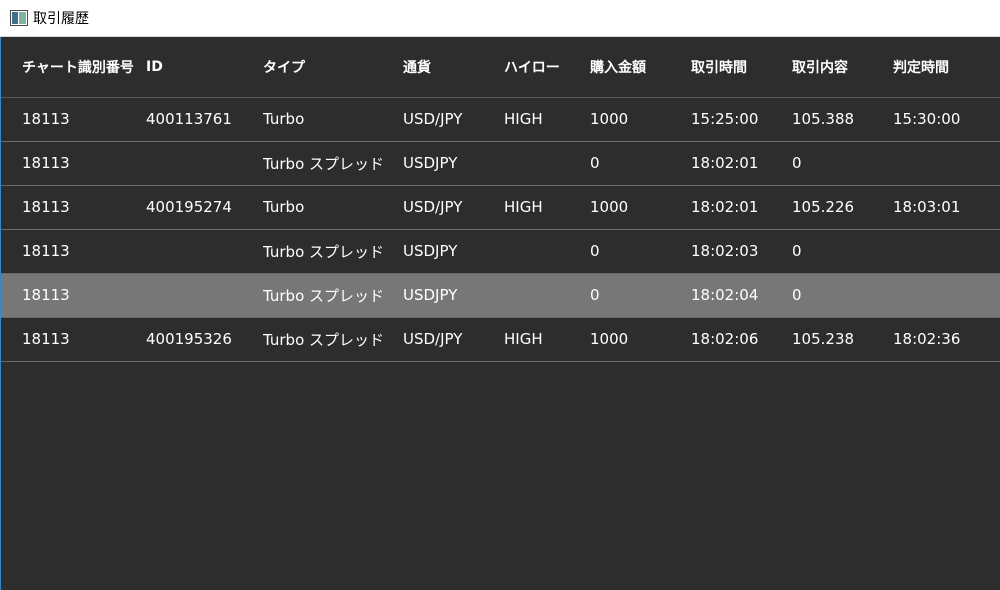 Image resolution: width=1000 pixels, height=590 pixels. Describe the element at coordinates (842, 119) in the screenshot. I see `cell-trade-content: 105.388` at that location.